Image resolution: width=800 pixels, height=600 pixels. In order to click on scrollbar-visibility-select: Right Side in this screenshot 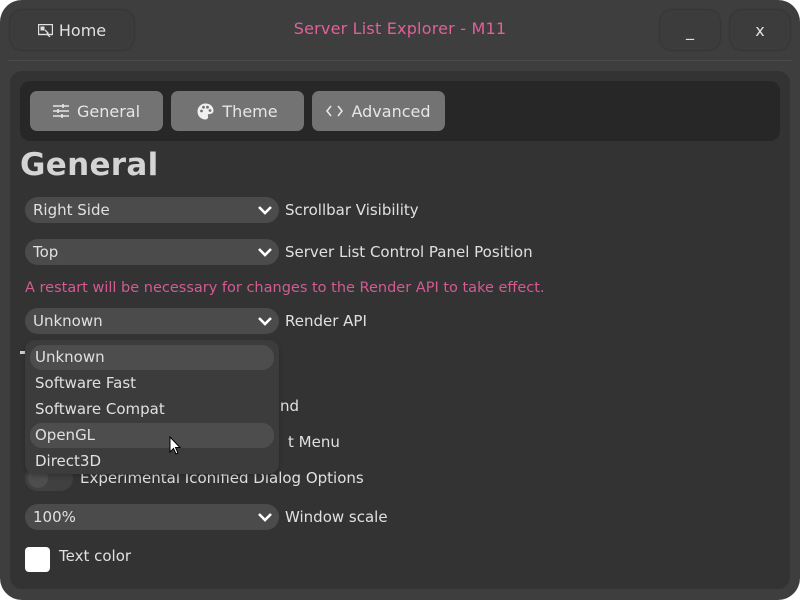, I will do `click(152, 210)`.